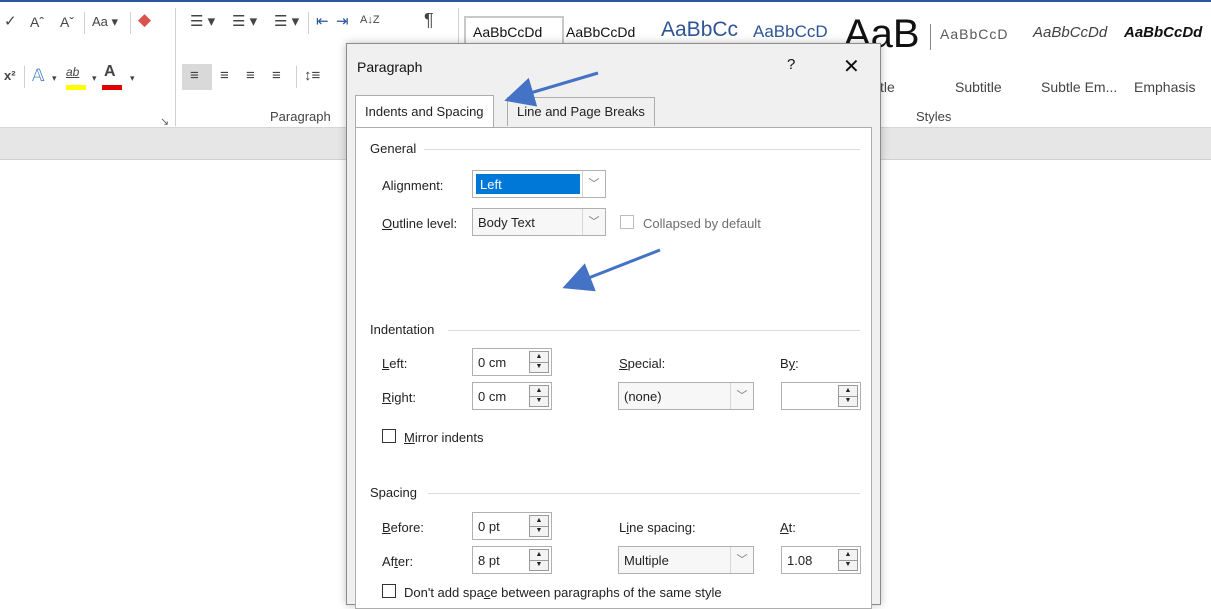 The height and width of the screenshot is (609, 1211). What do you see at coordinates (600, 32) in the screenshot?
I see `style-preview-no-spacing: AaBbCcDd` at bounding box center [600, 32].